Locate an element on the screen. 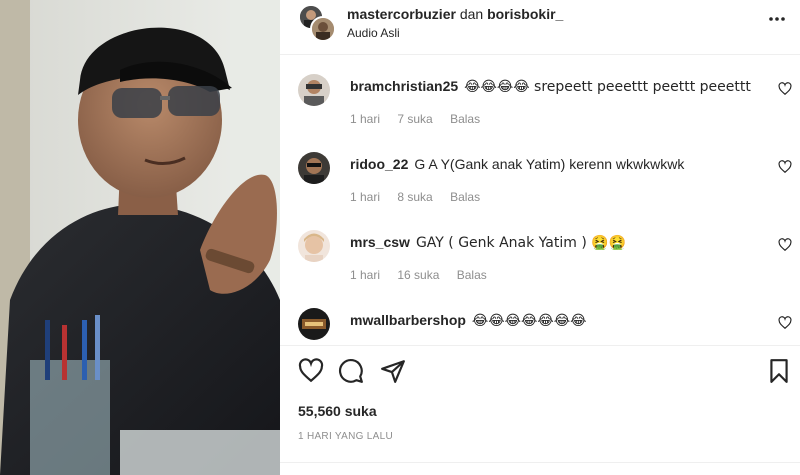 This screenshot has width=800, height=475. comment-body: 😂😂😂😂😂😂😂 is located at coordinates (529, 321).